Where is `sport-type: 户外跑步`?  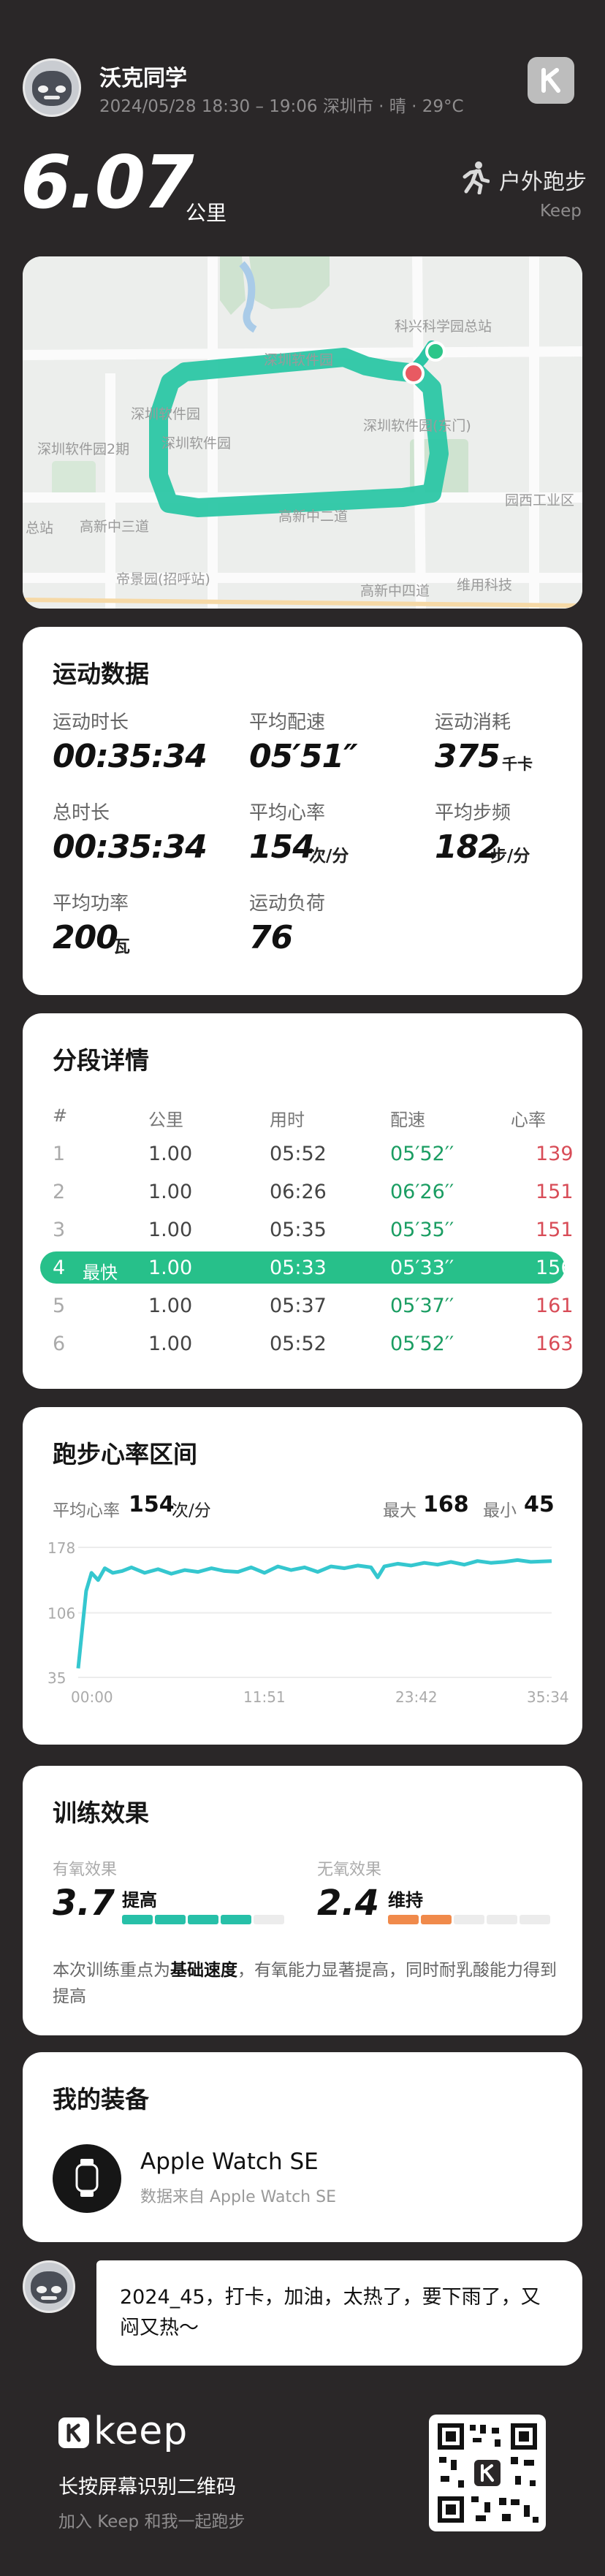 sport-type: 户外跑步 is located at coordinates (543, 182).